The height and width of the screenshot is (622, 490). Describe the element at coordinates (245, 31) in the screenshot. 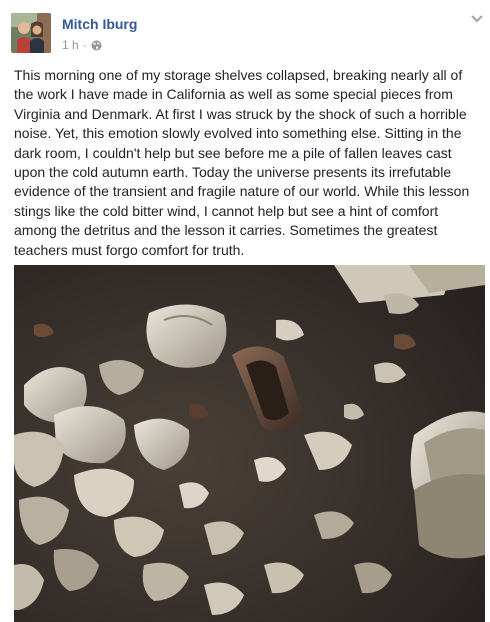

I see `post-header: Mitch Iburg 1 h ·` at that location.